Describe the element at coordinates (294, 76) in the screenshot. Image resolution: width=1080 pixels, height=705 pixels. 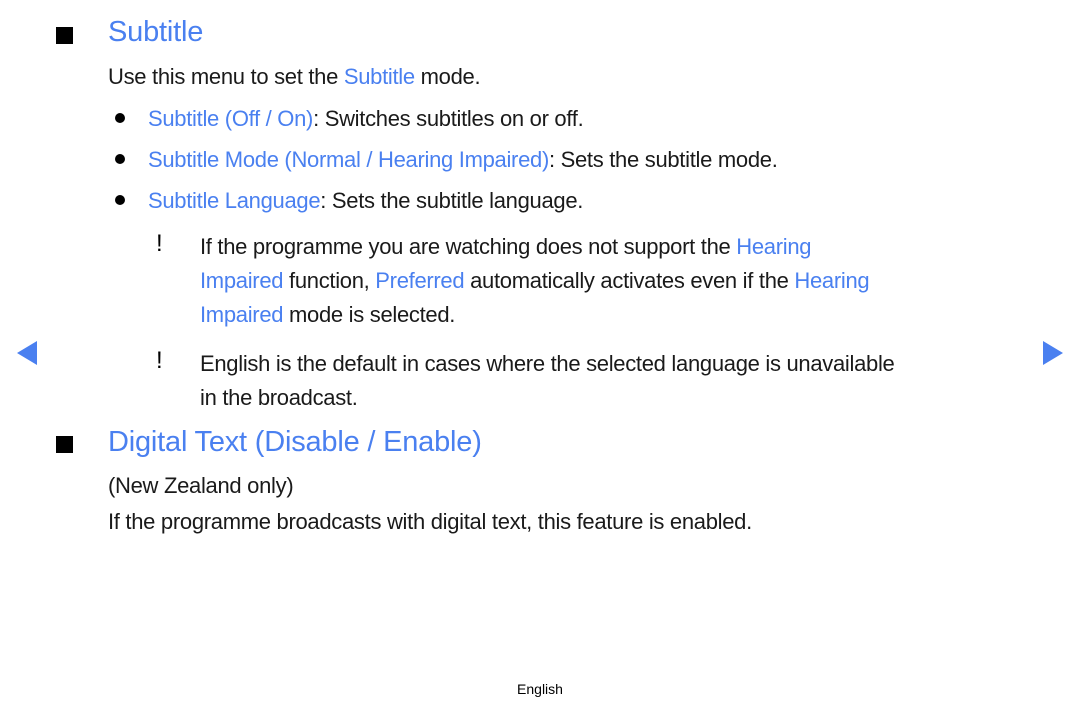
I see `intro-text: Use this menu to set the Subtitle mode.` at that location.